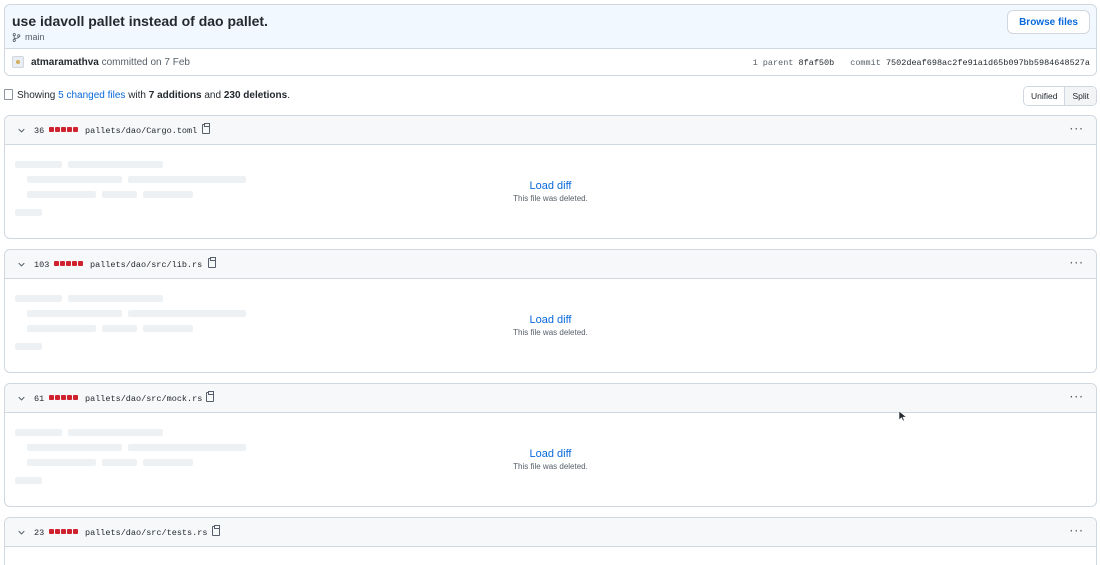 This screenshot has height=565, width=1100. Describe the element at coordinates (213, 95) in the screenshot. I see `and-label: and` at that location.